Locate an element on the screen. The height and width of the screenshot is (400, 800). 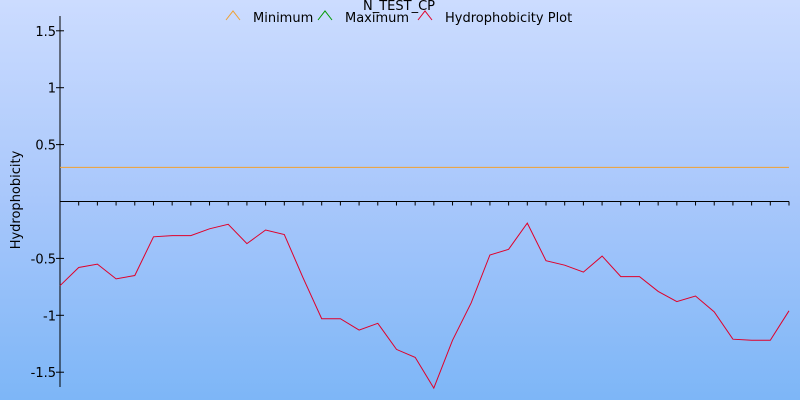
legend-label-plot: Hydrophobicity Plot is located at coordinates (508, 18).